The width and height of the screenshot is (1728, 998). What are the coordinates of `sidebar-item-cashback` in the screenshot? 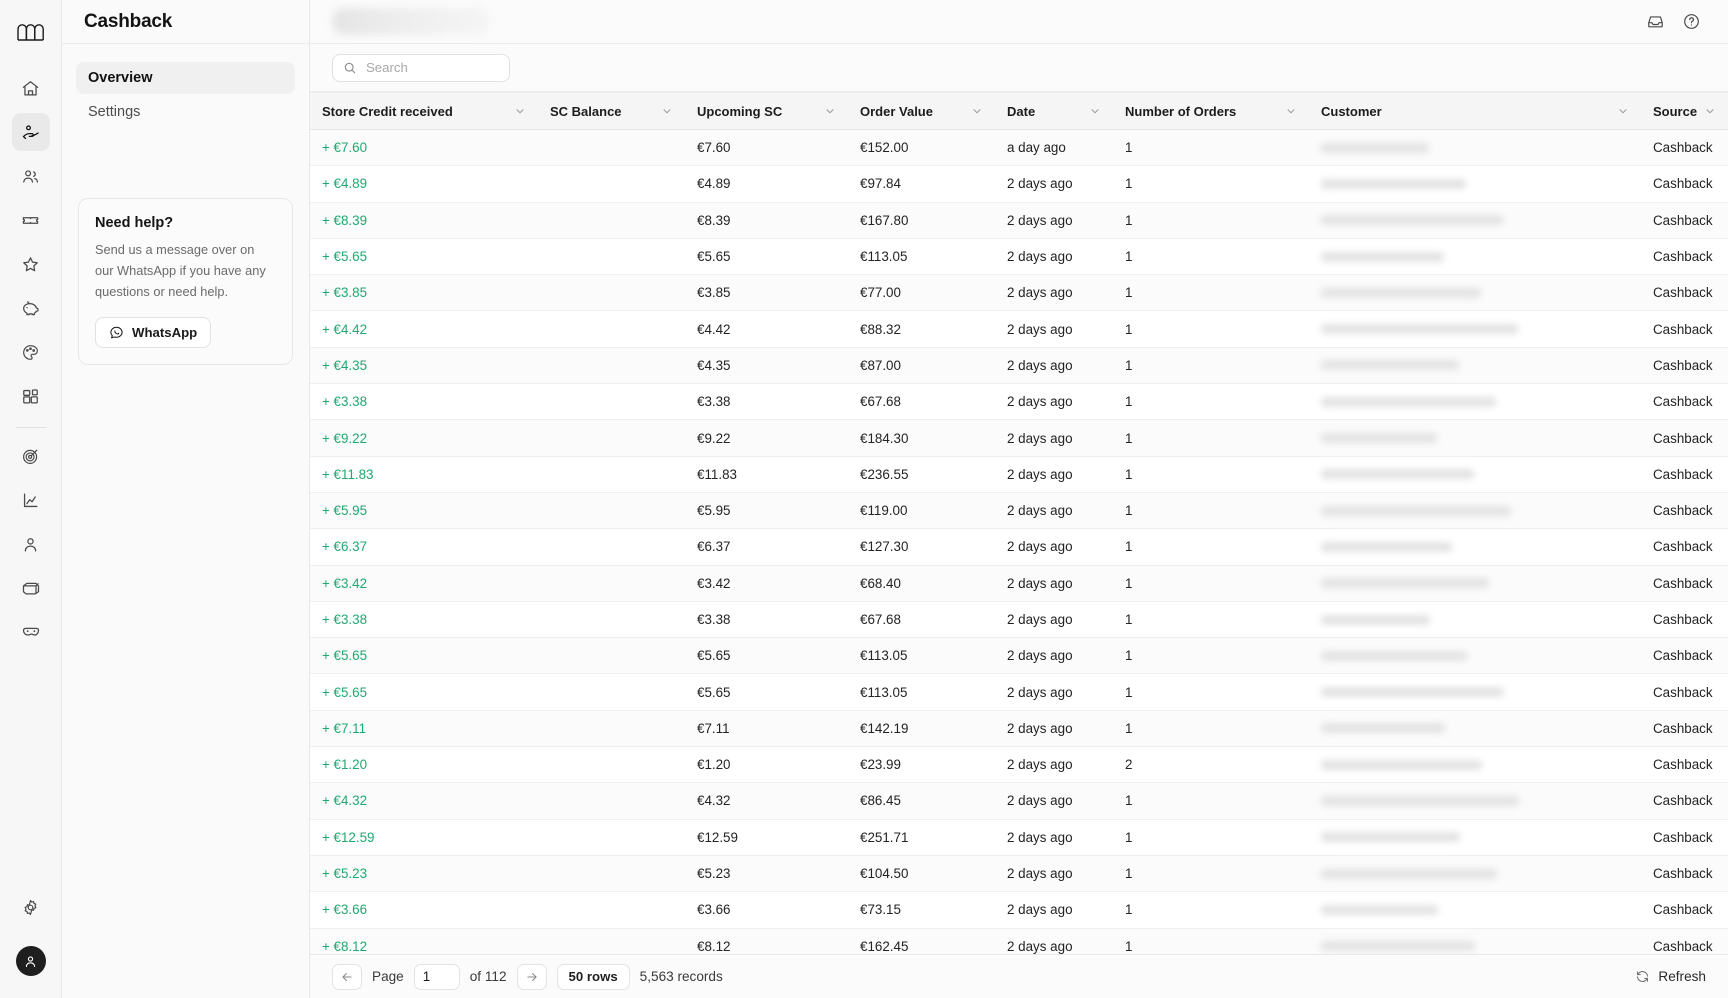 It's located at (30, 132).